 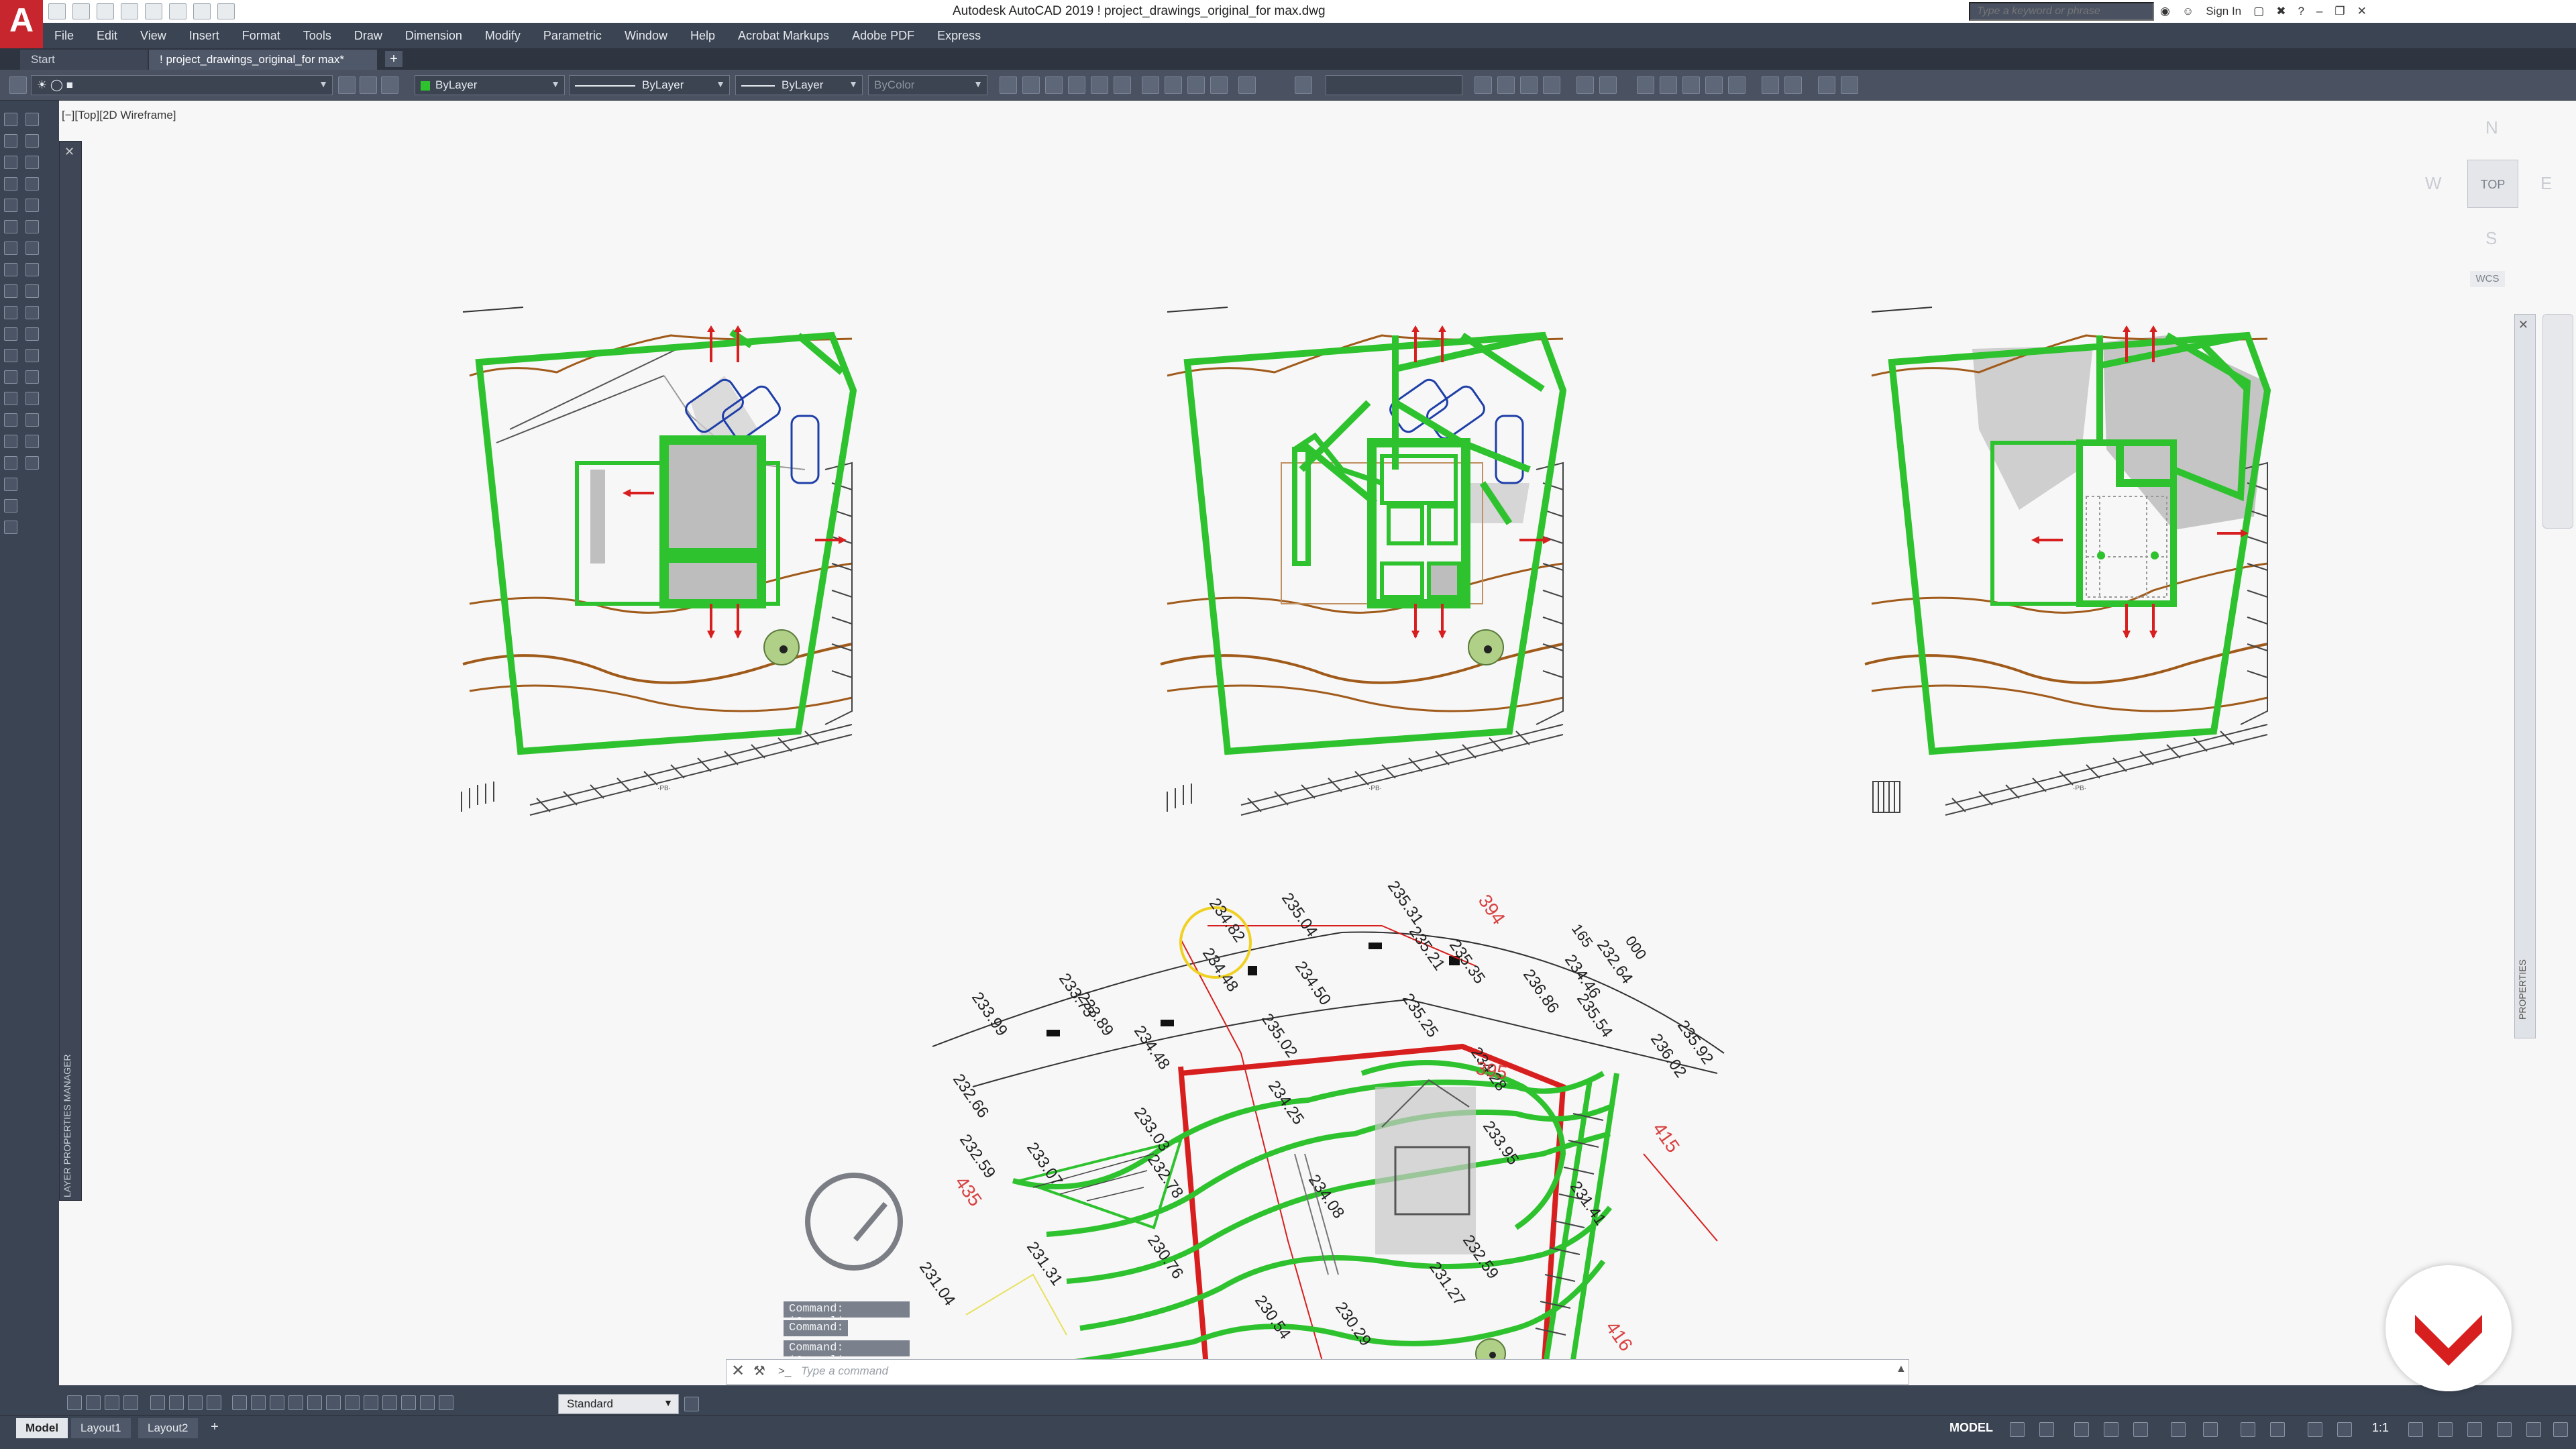 I want to click on inspect-icon, so click(x=371, y=1402).